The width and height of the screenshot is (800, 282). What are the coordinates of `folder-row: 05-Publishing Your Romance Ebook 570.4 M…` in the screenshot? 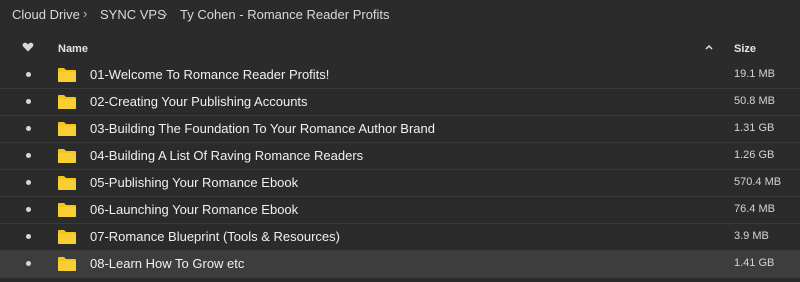 It's located at (400, 183).